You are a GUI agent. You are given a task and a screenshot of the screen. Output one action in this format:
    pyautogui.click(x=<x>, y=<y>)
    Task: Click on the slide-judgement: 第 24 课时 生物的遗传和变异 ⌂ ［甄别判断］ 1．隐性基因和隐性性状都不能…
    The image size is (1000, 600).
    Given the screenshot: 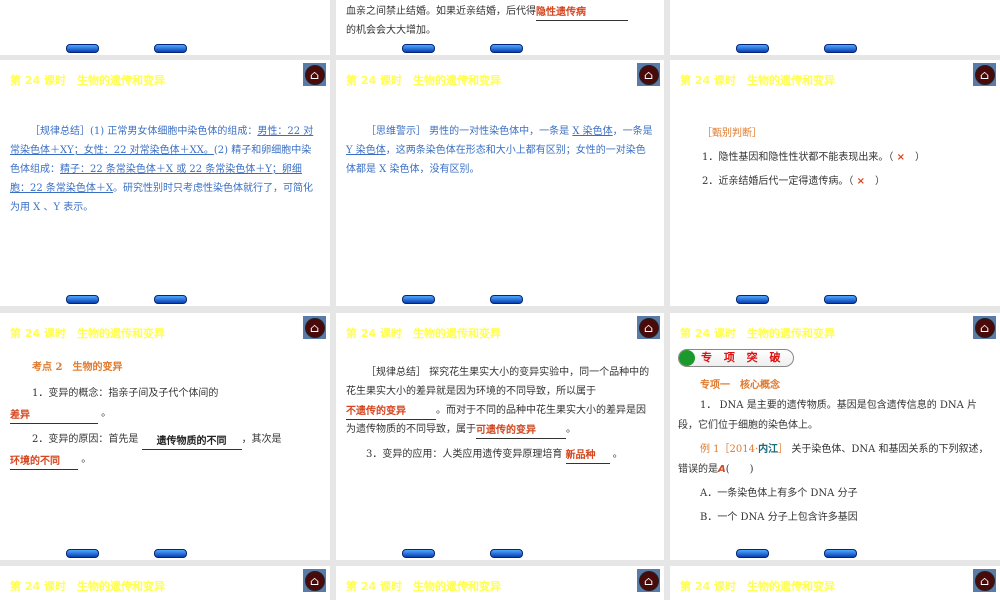 What is the action you would take?
    pyautogui.click(x=835, y=183)
    